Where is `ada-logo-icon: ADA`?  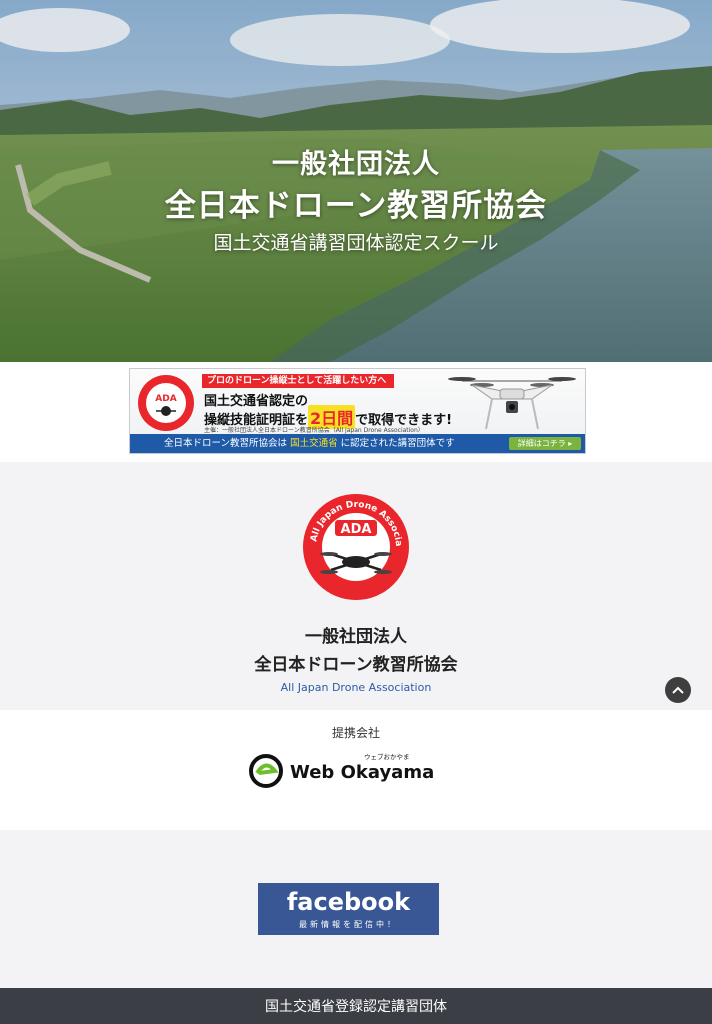 ada-logo-icon: ADA is located at coordinates (166, 403).